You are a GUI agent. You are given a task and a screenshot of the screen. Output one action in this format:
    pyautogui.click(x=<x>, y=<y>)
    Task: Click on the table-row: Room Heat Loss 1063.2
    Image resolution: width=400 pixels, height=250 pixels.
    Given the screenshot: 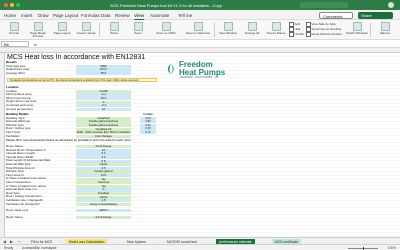 What is the action you would take?
    pyautogui.click(x=108, y=211)
    